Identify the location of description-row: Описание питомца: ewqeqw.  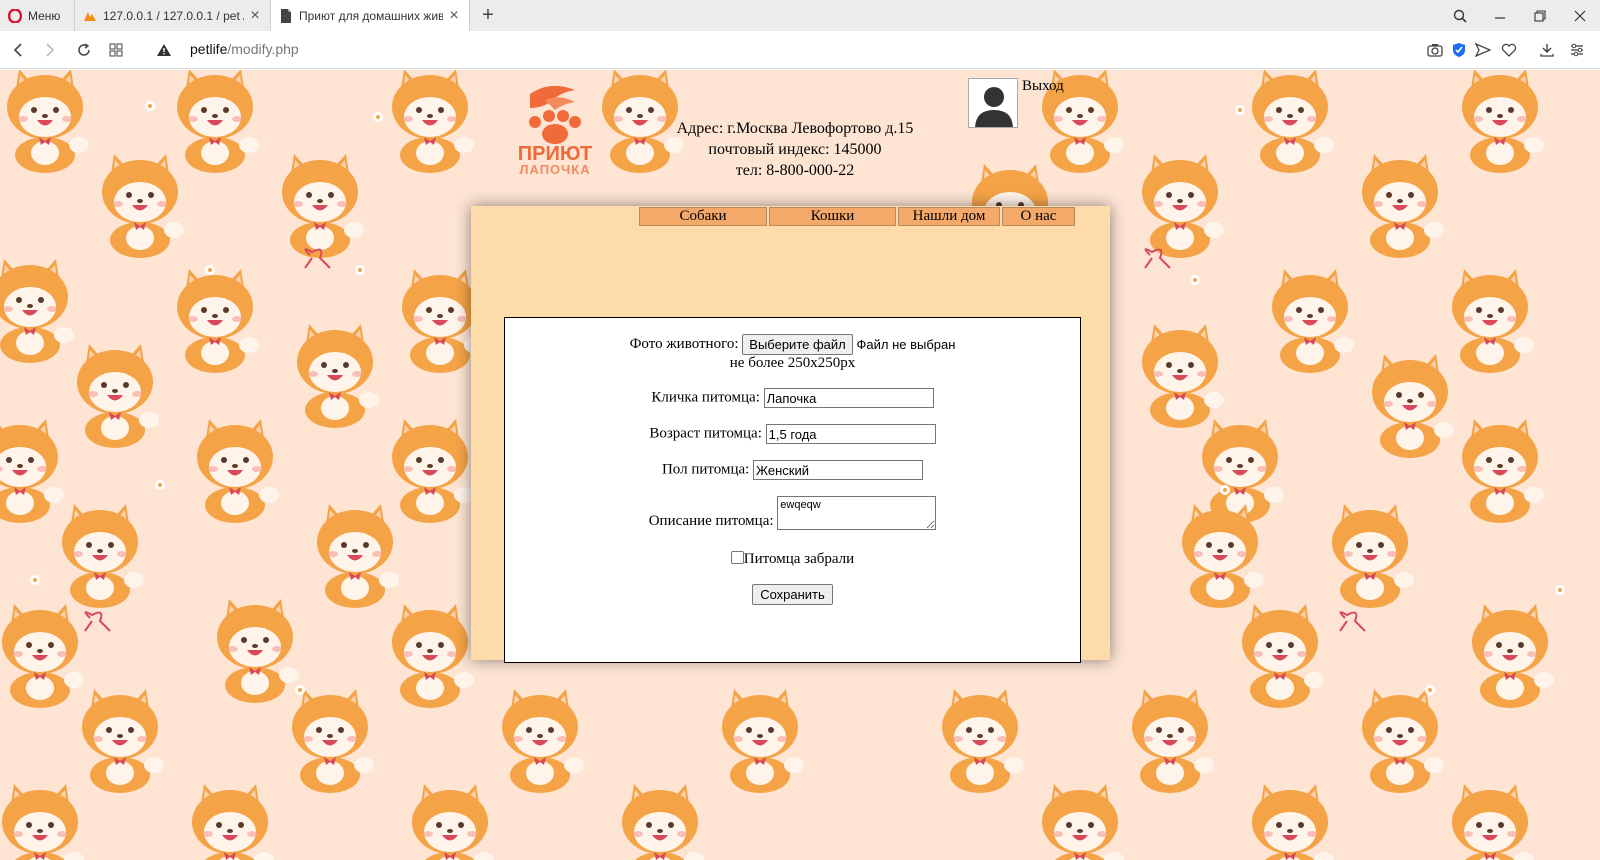
(792, 513).